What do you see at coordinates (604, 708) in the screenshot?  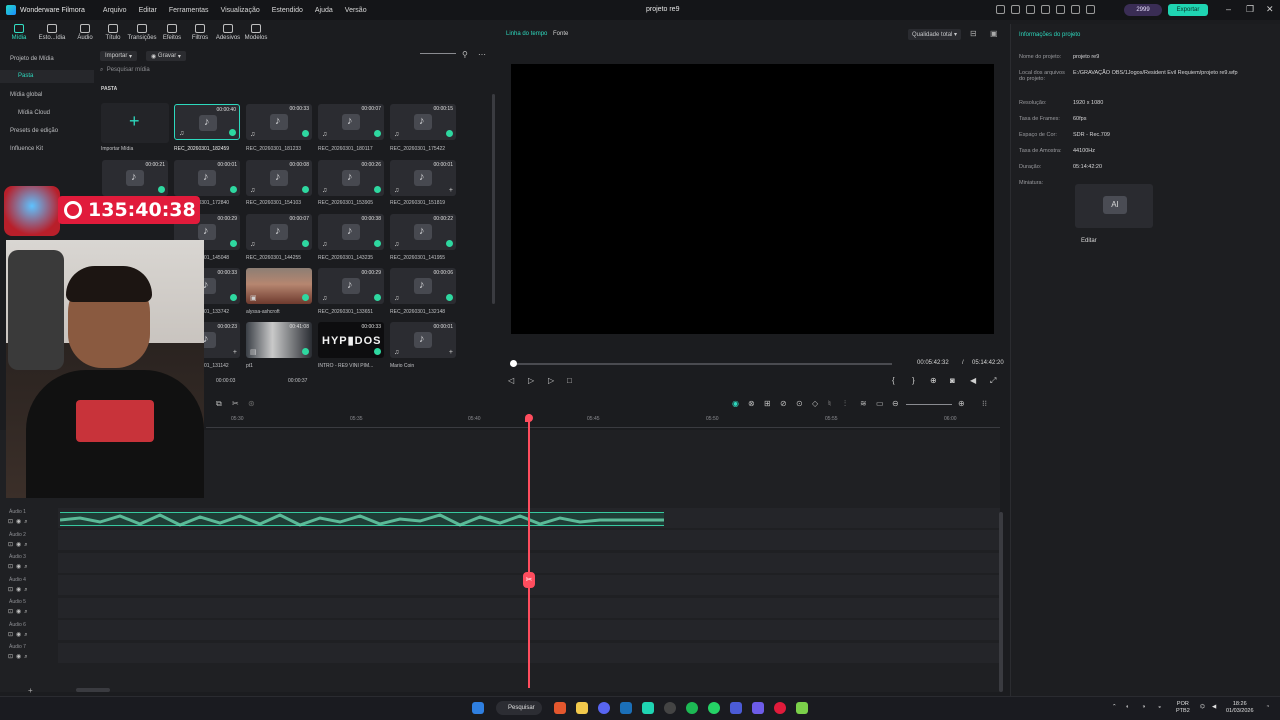 I see `discord-icon` at bounding box center [604, 708].